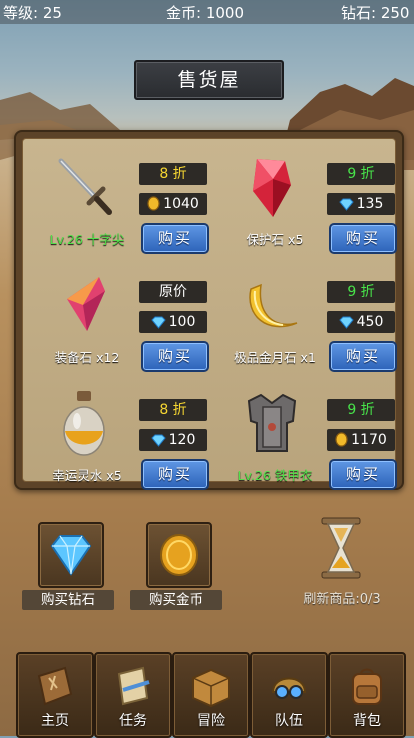 The width and height of the screenshot is (414, 738). I want to click on buy-button-luck-potion: 购买, so click(175, 474).